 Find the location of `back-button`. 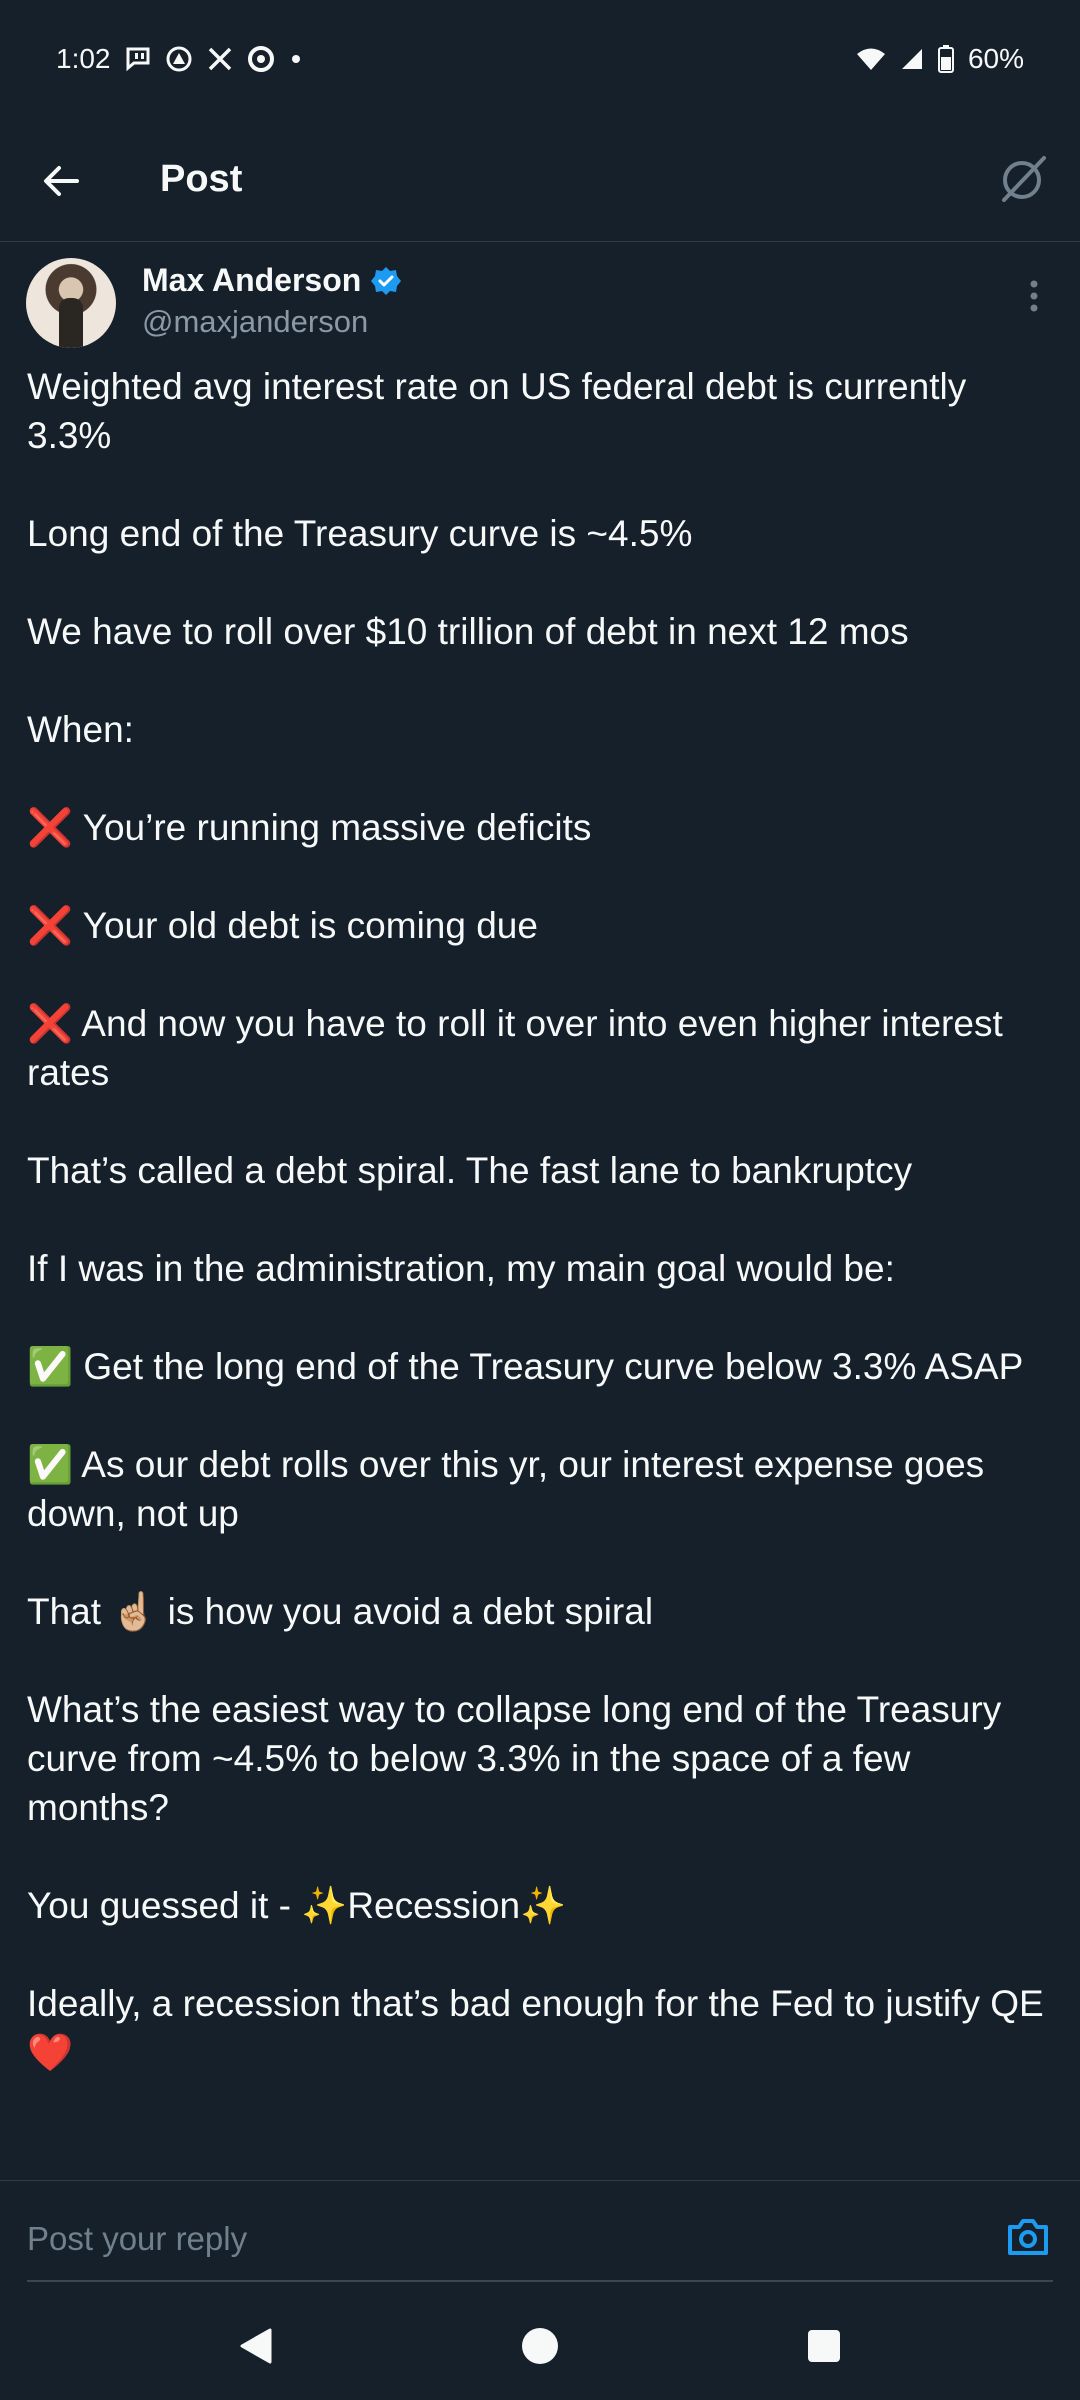

back-button is located at coordinates (61, 181).